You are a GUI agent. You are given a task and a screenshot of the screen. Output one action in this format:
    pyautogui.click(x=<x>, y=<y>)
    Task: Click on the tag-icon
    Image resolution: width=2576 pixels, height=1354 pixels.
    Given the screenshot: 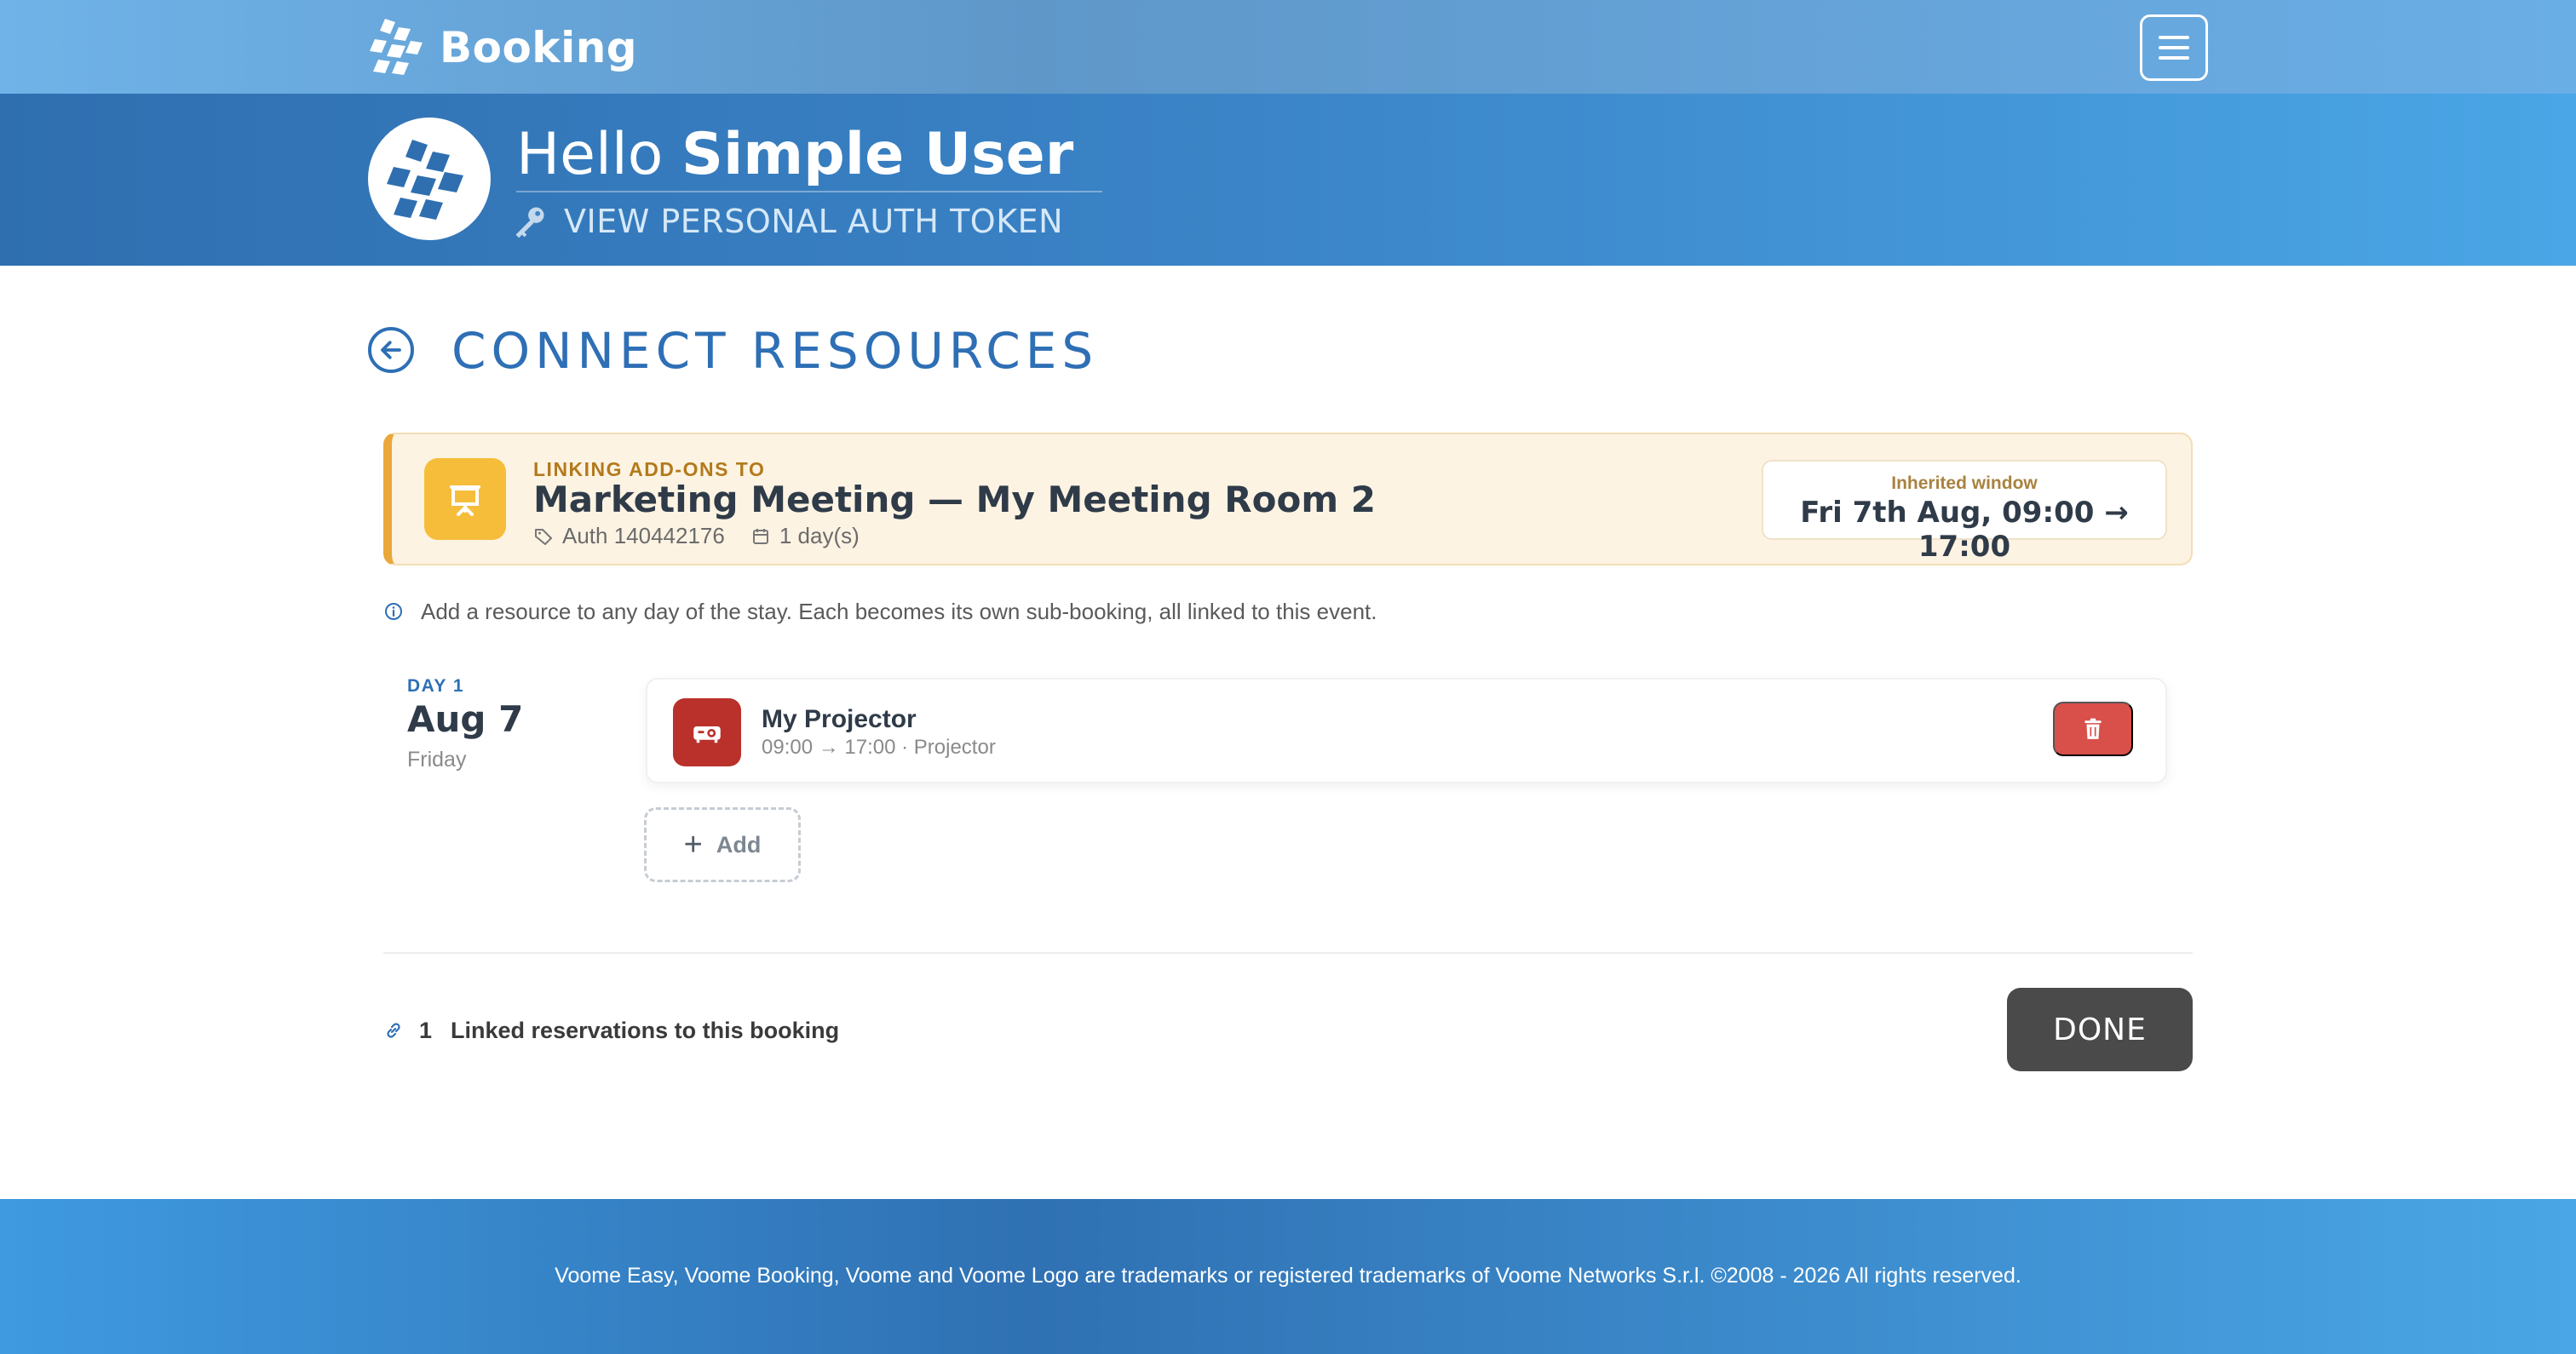 What is the action you would take?
    pyautogui.click(x=544, y=536)
    